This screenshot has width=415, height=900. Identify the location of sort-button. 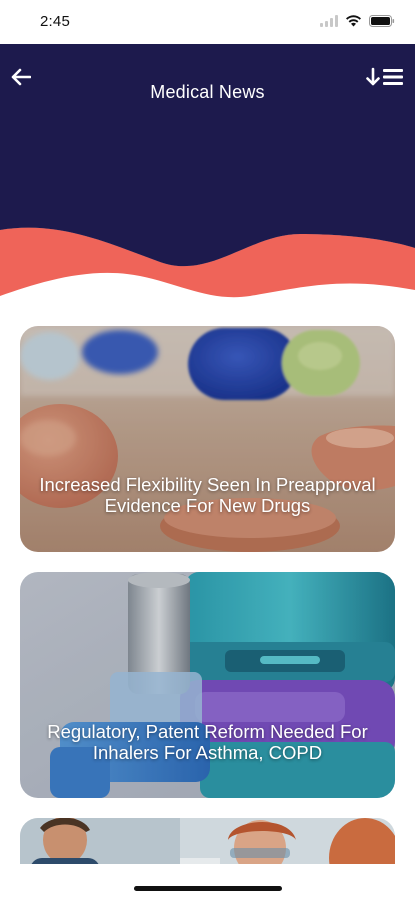
(386, 79).